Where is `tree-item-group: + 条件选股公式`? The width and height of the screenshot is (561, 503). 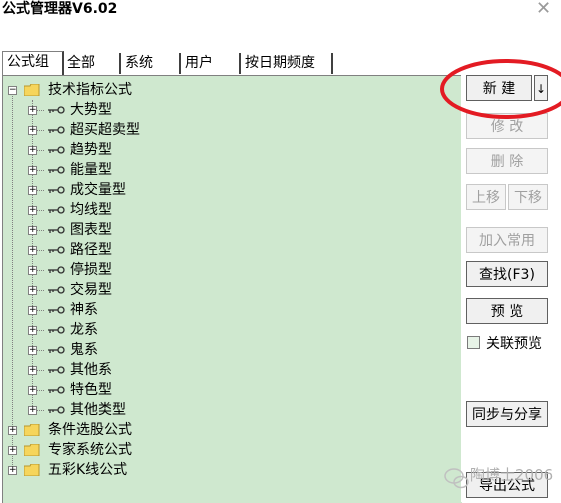 tree-item-group: + 条件选股公式 is located at coordinates (228, 430).